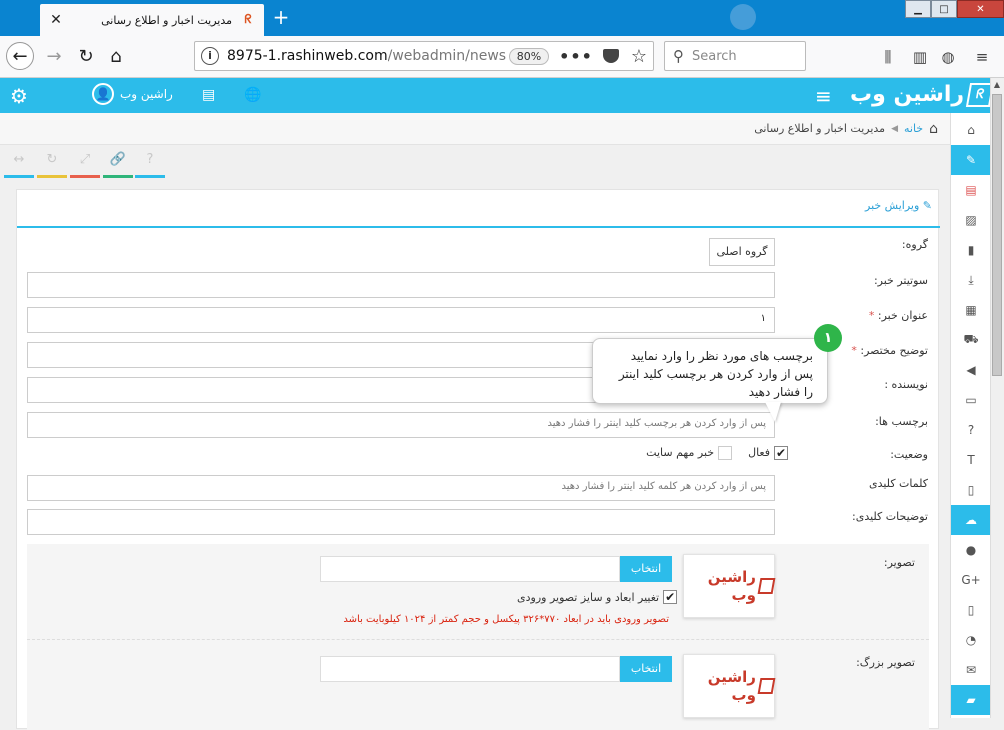  What do you see at coordinates (639, 56) in the screenshot?
I see `bookmark-star-icon: ☆` at bounding box center [639, 56].